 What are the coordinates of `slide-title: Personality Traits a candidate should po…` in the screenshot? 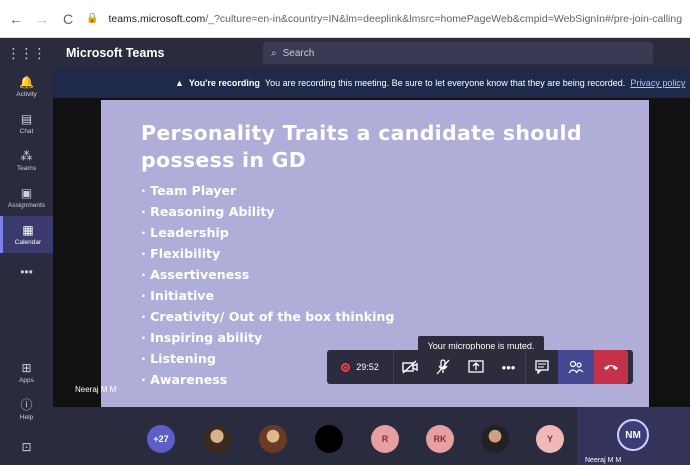 It's located at (361, 146).